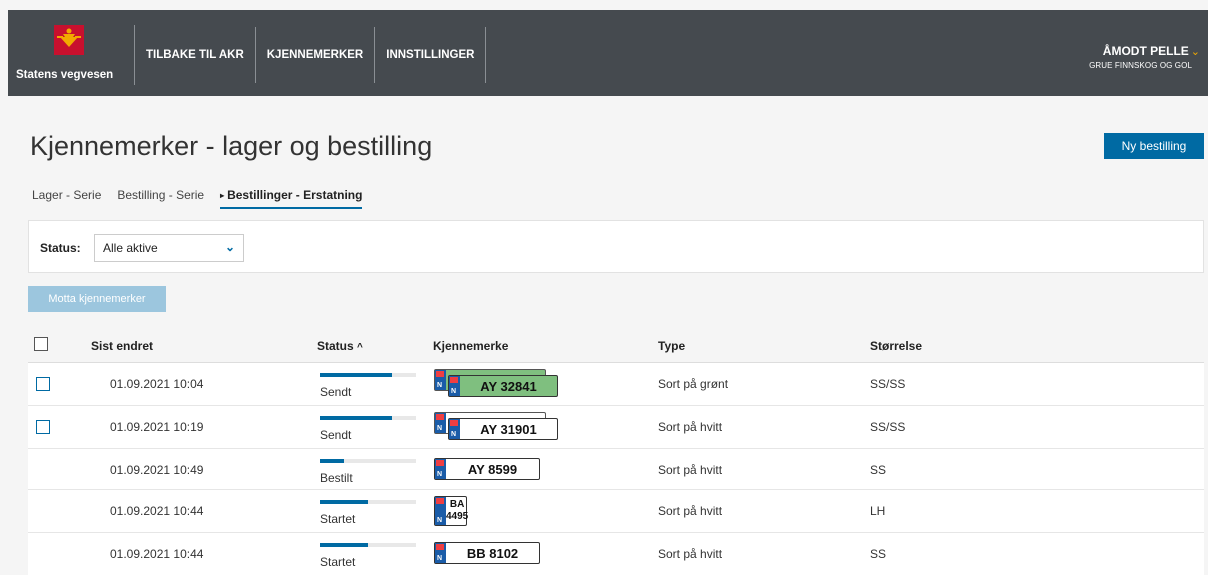 The height and width of the screenshot is (575, 1208). Describe the element at coordinates (295, 195) in the screenshot. I see `tab-label: Bestillinger - Erstatning` at that location.